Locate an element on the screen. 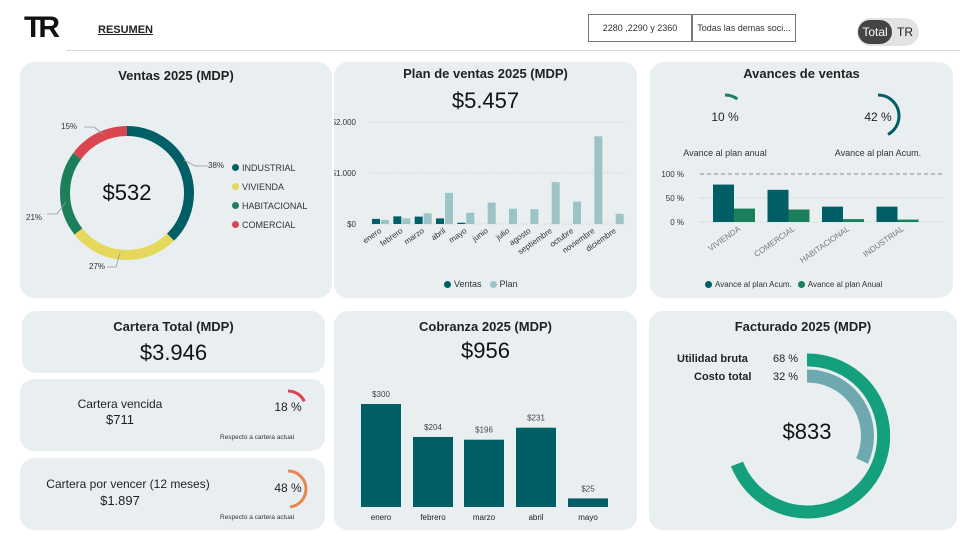 This screenshot has height=537, width=971. bar-plan-enero is located at coordinates (385, 221).